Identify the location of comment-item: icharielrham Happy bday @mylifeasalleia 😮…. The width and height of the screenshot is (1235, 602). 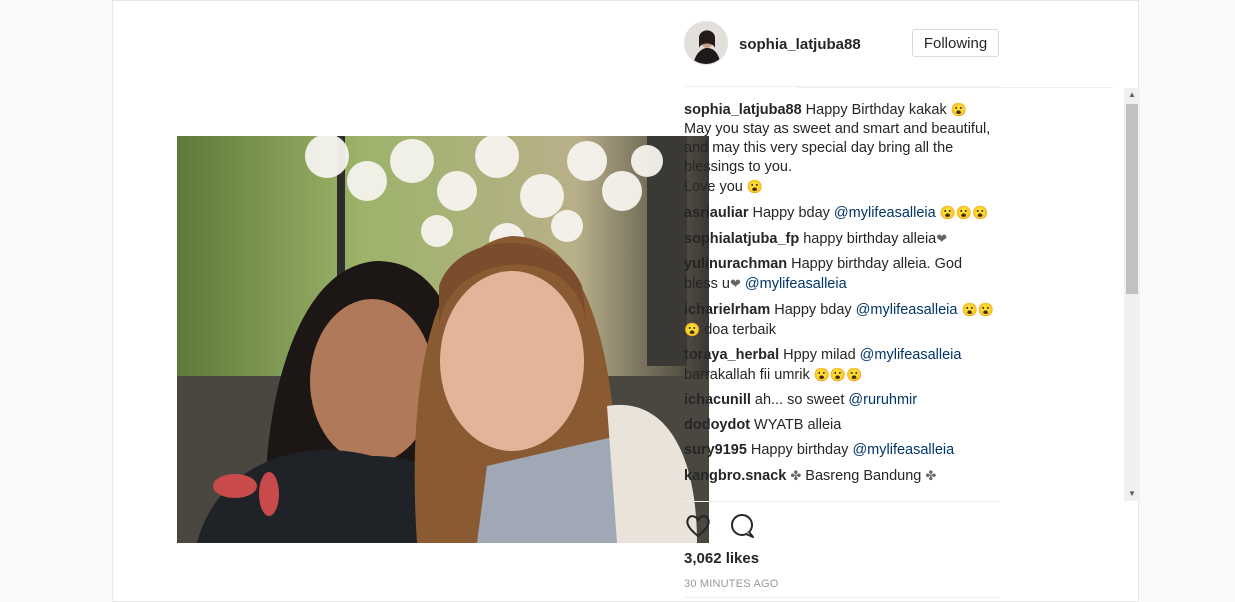
(839, 320).